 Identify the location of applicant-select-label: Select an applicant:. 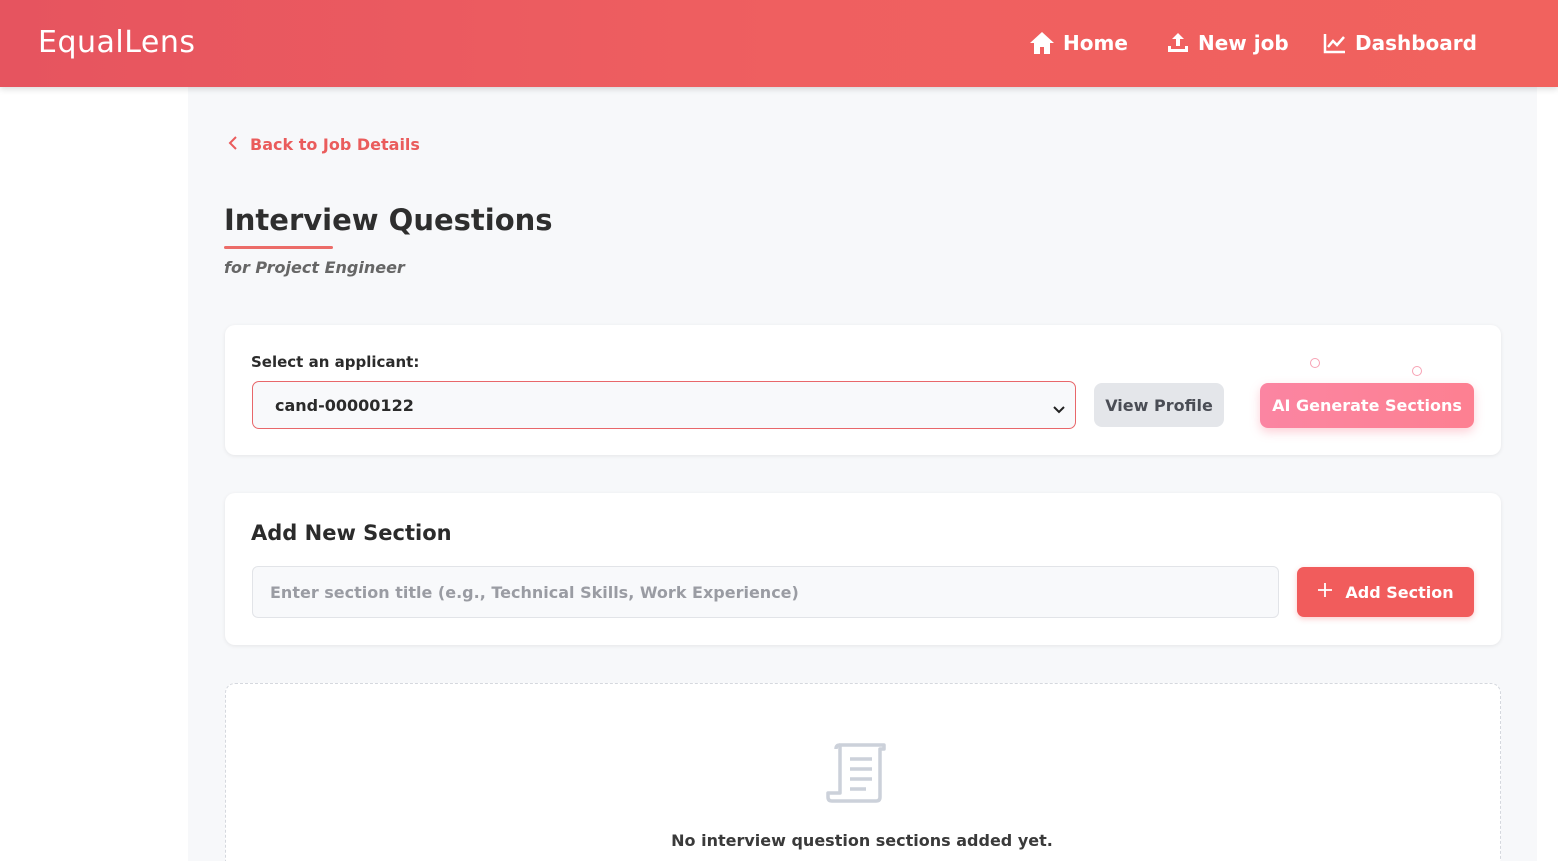
(335, 362).